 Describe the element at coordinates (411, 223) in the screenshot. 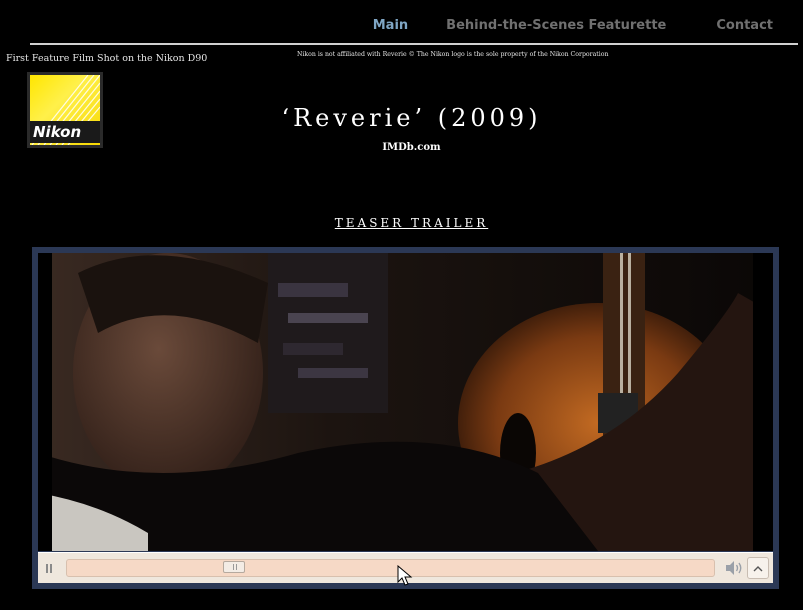

I see `trailer-heading: TEASER TRAILER` at that location.